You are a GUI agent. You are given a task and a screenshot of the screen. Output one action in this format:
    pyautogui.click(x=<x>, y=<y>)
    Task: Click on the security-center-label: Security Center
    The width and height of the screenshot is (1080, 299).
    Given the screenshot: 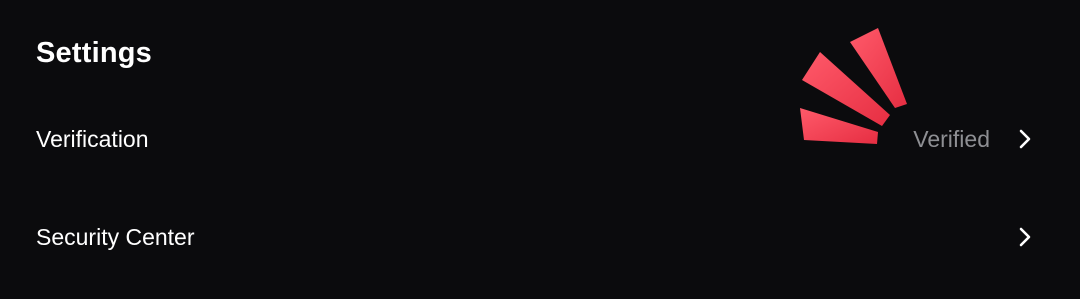 What is the action you would take?
    pyautogui.click(x=115, y=236)
    